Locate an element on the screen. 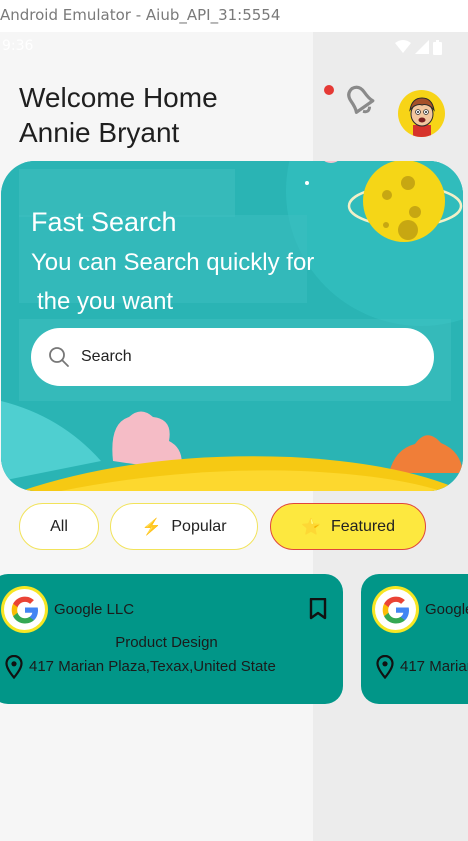  banner-title: Fast Search is located at coordinates (104, 222).